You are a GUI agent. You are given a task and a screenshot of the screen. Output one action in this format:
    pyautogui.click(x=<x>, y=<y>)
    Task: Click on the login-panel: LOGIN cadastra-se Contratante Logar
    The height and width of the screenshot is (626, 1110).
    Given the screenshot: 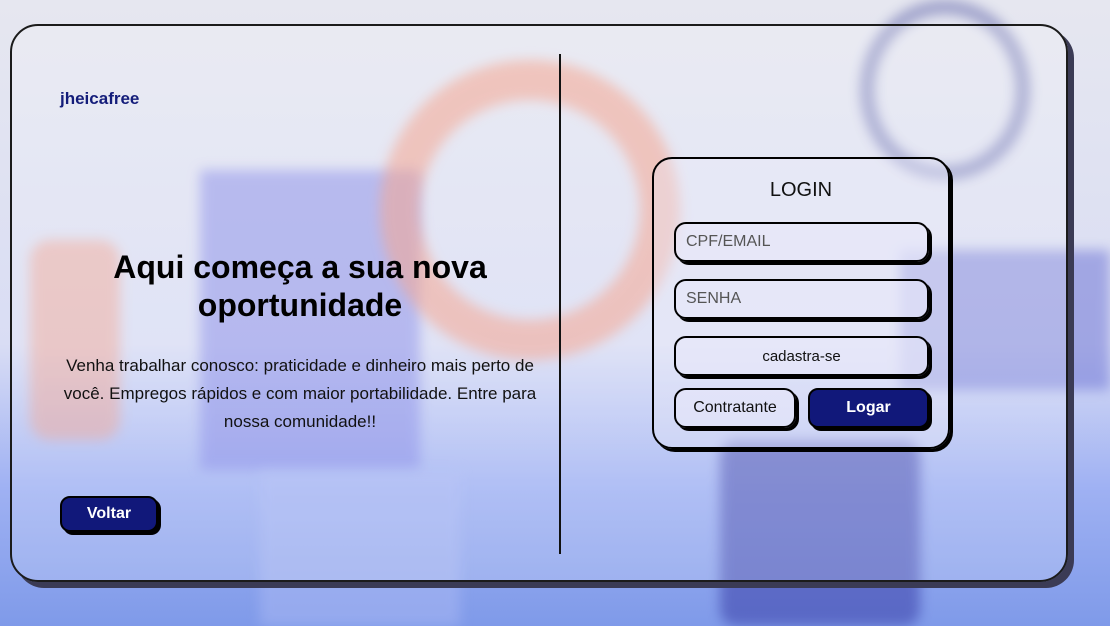 What is the action you would take?
    pyautogui.click(x=801, y=303)
    